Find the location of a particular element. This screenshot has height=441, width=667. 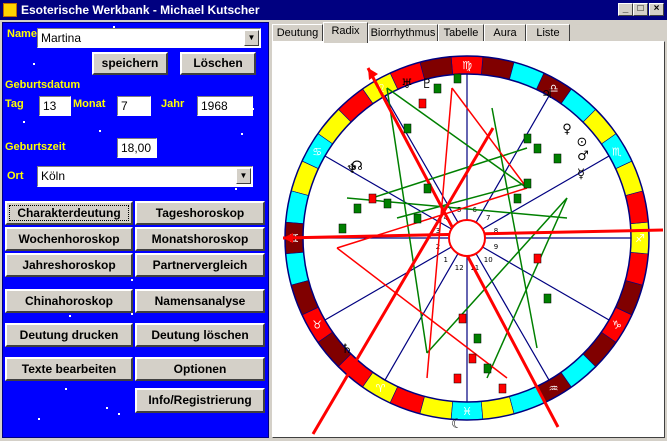

chinahoroskop-button: Chinahoroskop is located at coordinates (69, 301).